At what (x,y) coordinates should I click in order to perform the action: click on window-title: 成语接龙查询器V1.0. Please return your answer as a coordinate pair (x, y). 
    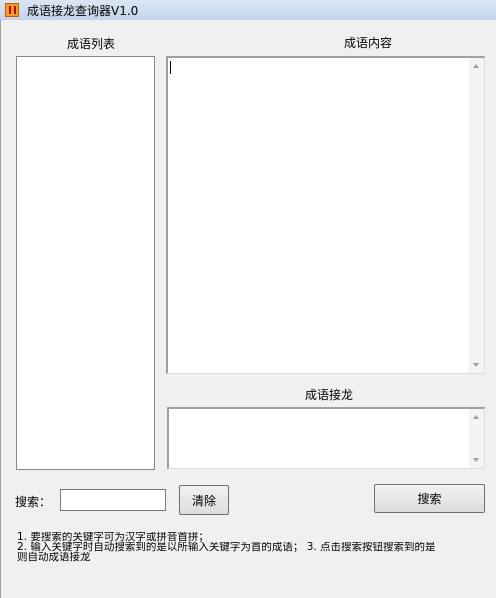
    Looking at the image, I should click on (83, 11).